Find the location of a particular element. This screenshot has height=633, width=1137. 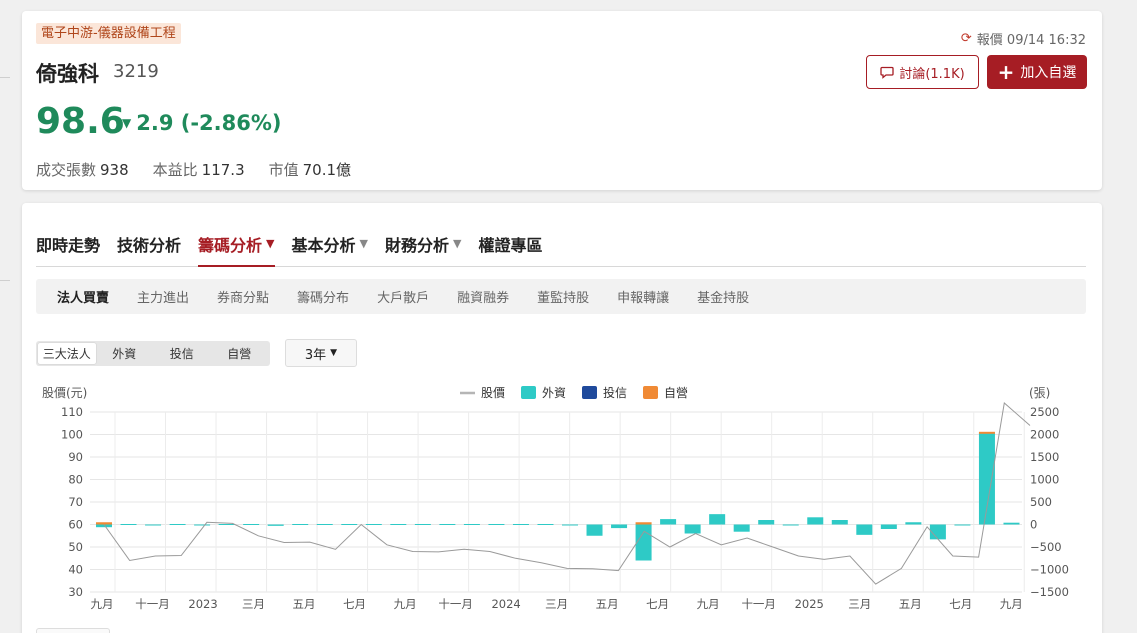

left-tick-label: 50 is located at coordinates (75, 547).